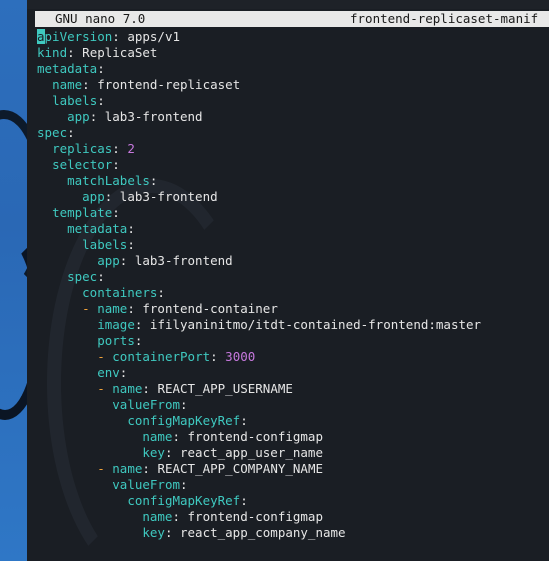  I want to click on code-line: matchLabels:, so click(112, 180).